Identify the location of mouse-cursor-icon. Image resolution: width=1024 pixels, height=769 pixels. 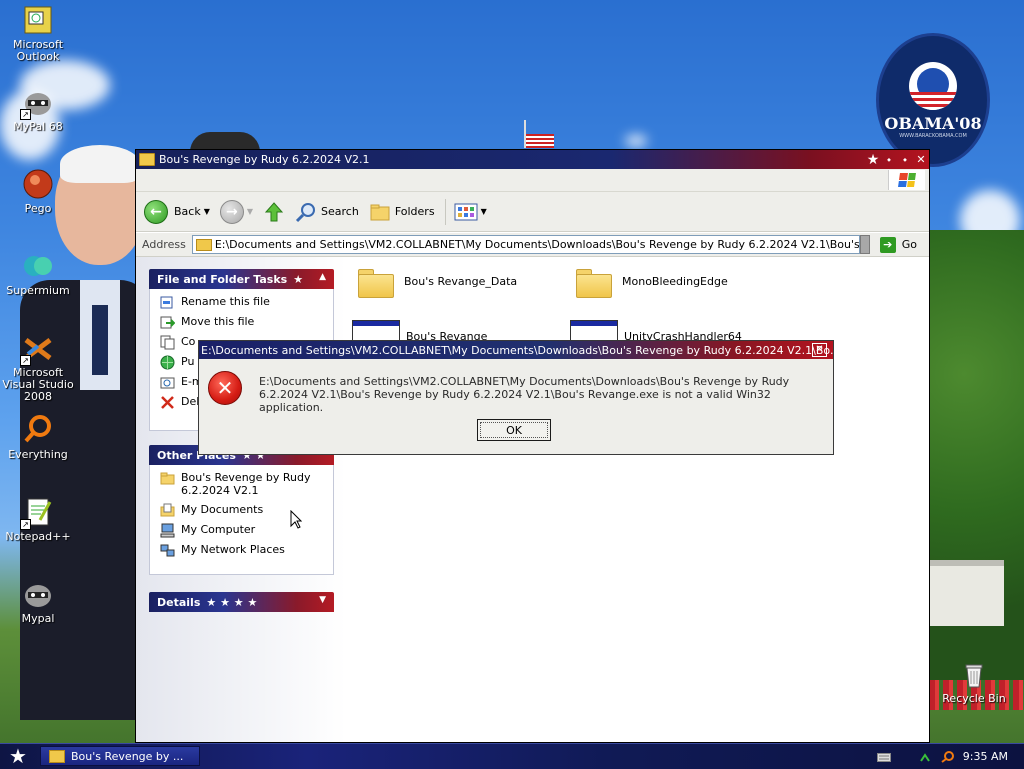
(296, 519).